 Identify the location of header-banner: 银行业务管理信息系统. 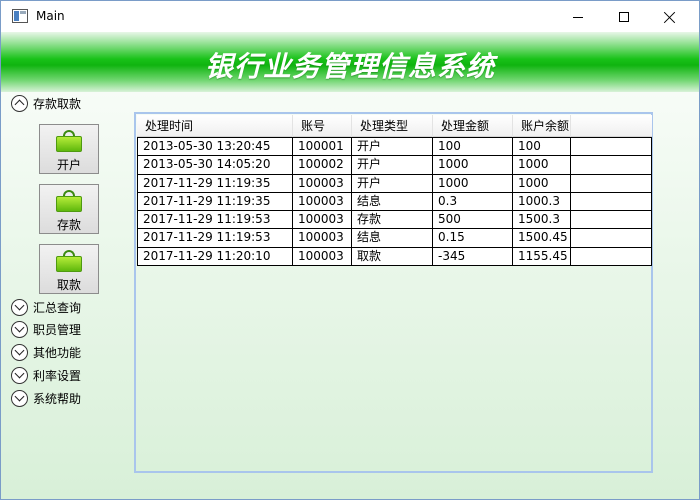
(350, 62).